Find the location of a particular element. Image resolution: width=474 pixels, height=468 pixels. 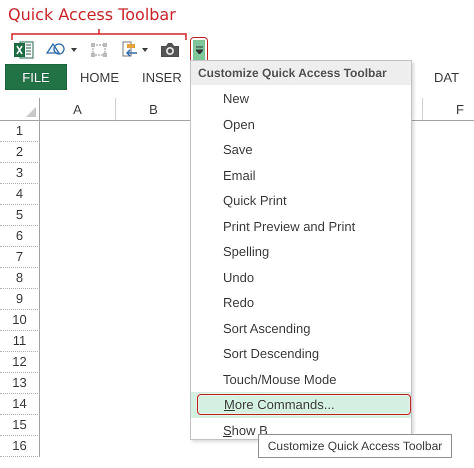

tooltip: Customize Quick Access Toolbar is located at coordinates (355, 446).